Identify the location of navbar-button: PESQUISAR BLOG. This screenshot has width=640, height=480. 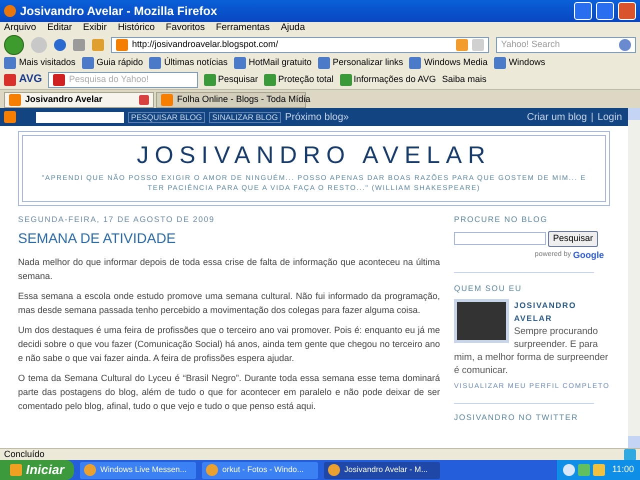
(167, 117).